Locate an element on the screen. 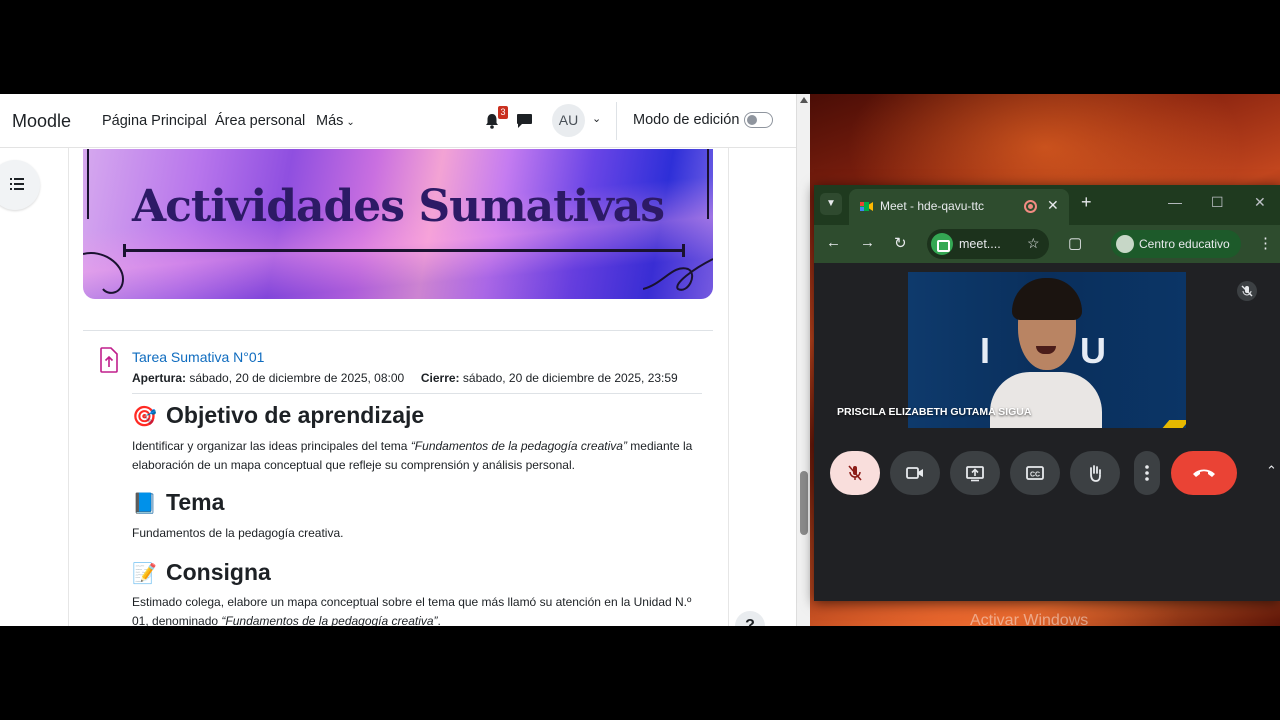 The height and width of the screenshot is (720, 1280). navbar-divider is located at coordinates (616, 121).